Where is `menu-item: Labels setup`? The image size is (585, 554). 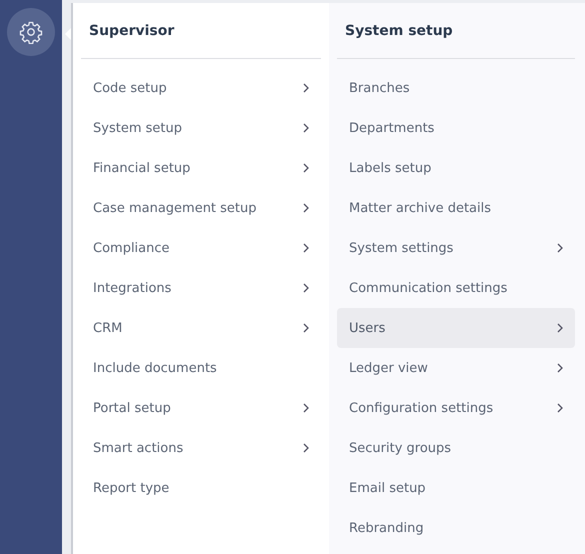 menu-item: Labels setup is located at coordinates (456, 168).